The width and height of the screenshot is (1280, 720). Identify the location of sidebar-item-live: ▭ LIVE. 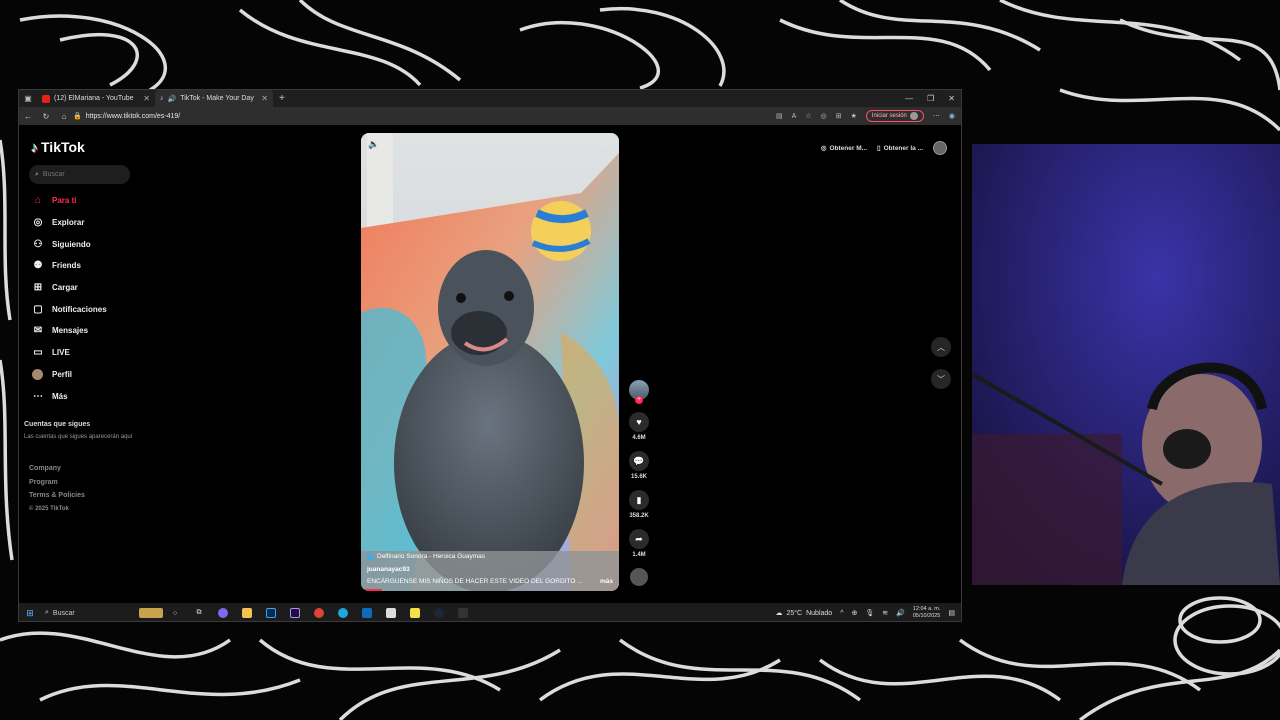
(89, 353).